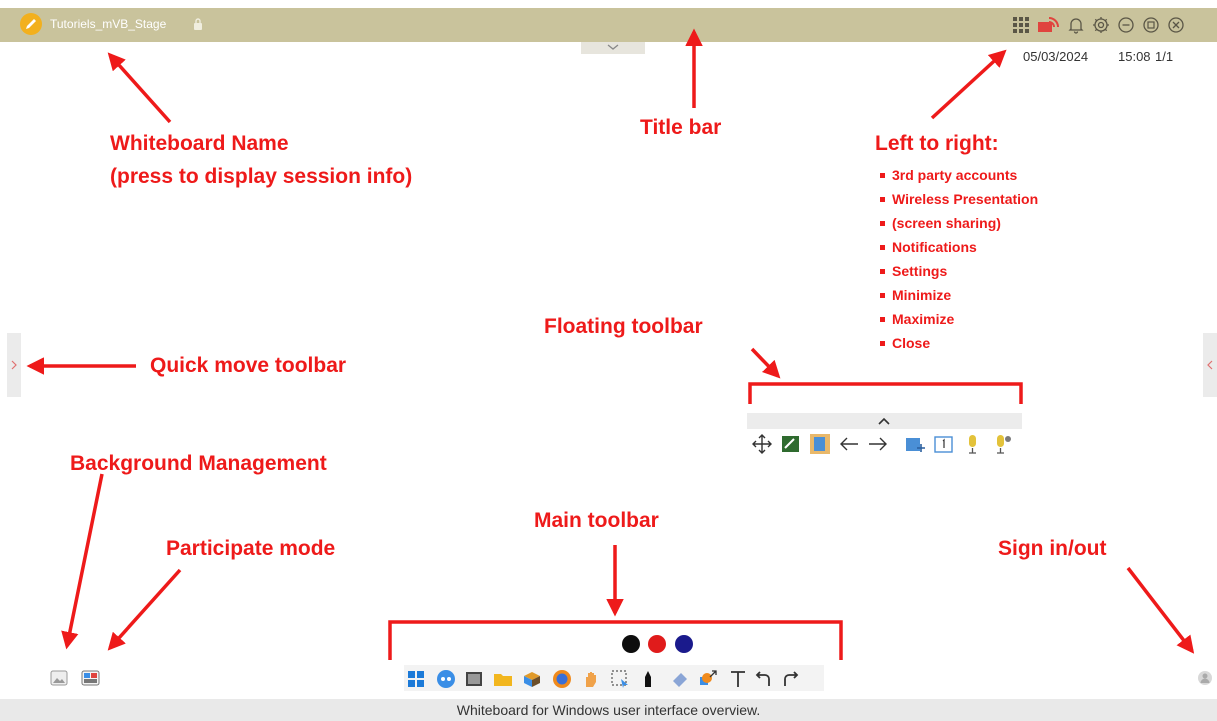 The image size is (1217, 721). I want to click on label-main-toolbar: Main toolbar, so click(596, 520).